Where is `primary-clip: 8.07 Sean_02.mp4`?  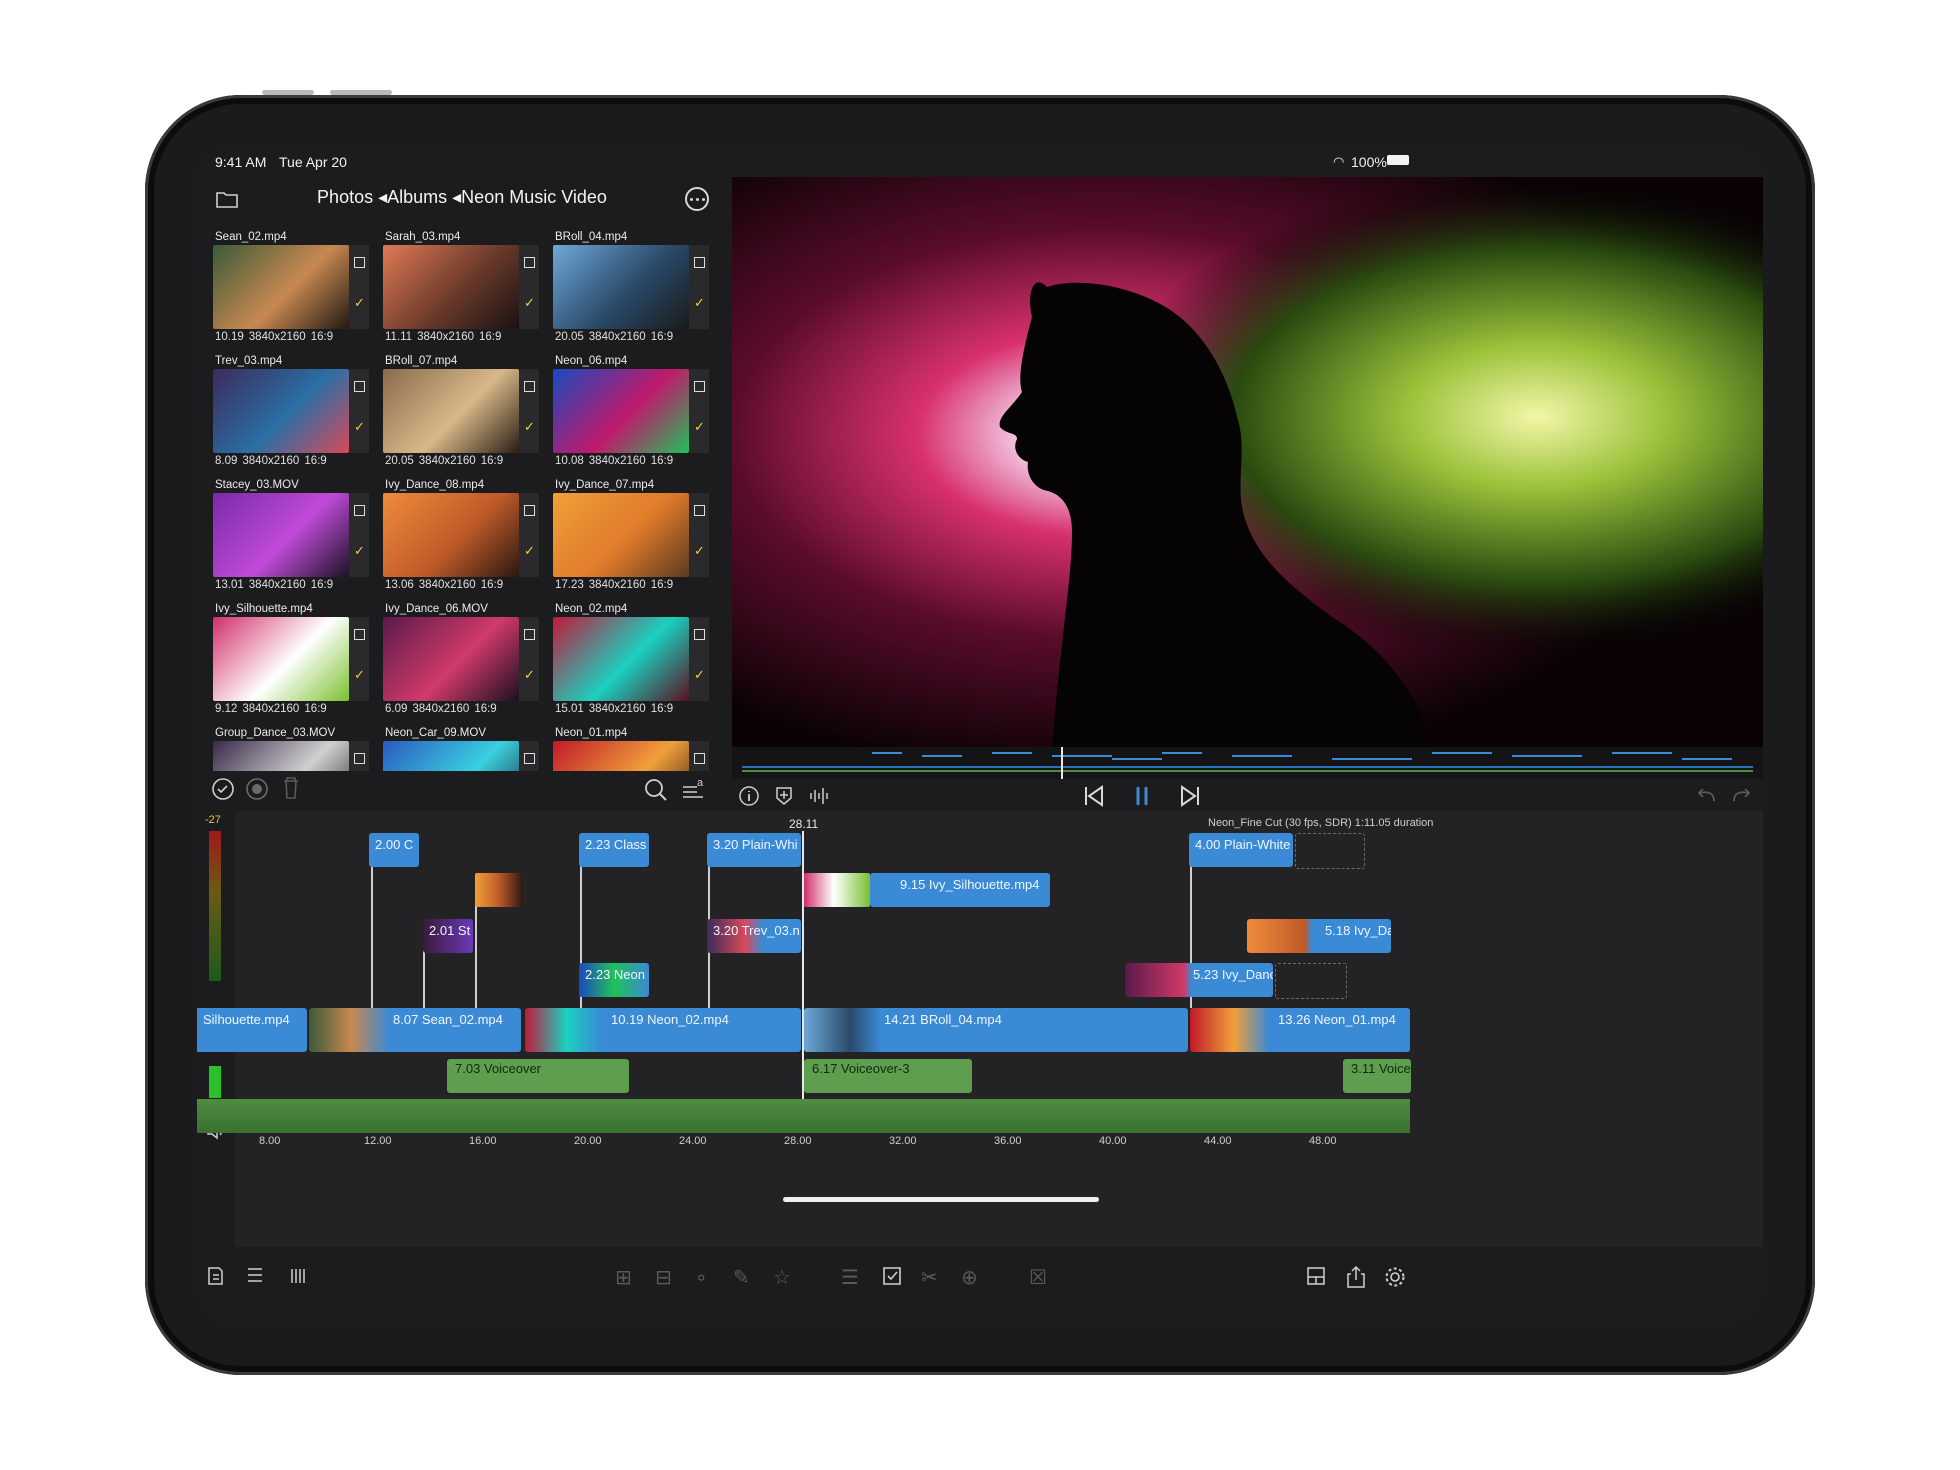 primary-clip: 8.07 Sean_02.mp4 is located at coordinates (415, 1030).